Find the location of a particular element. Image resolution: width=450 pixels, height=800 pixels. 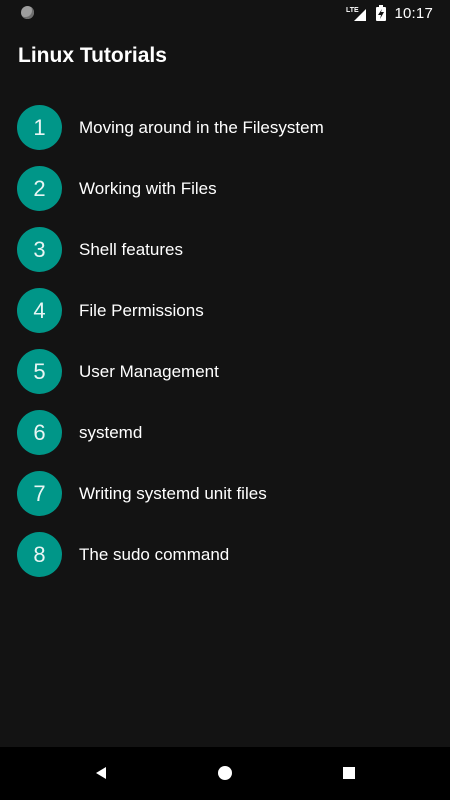

back-icon is located at coordinates (101, 773).